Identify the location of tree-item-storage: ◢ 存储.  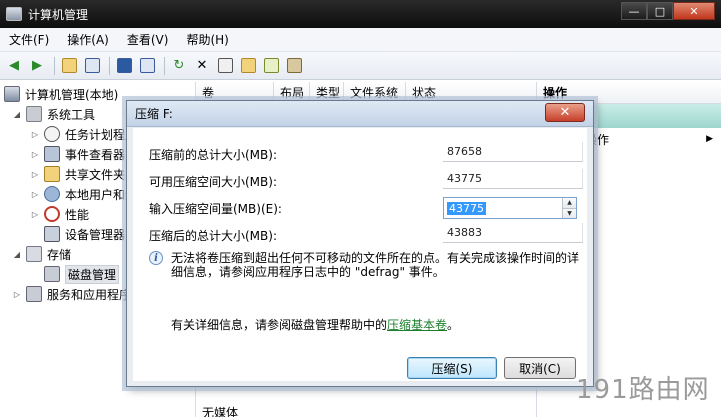
(41, 254).